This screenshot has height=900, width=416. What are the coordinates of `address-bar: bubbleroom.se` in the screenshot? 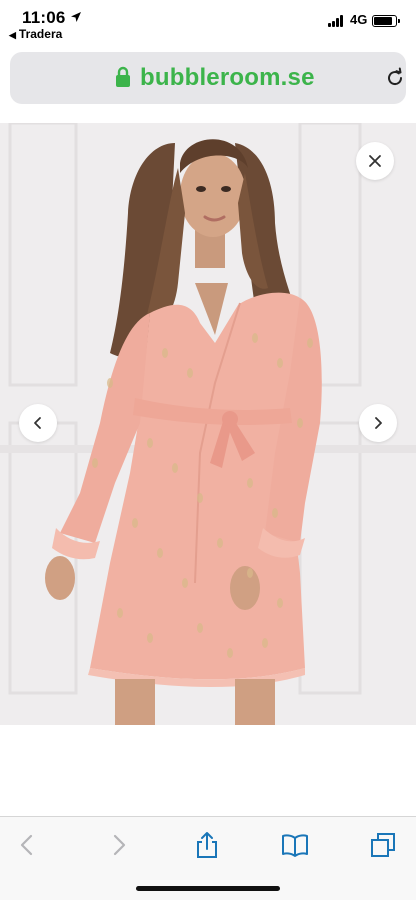 It's located at (208, 78).